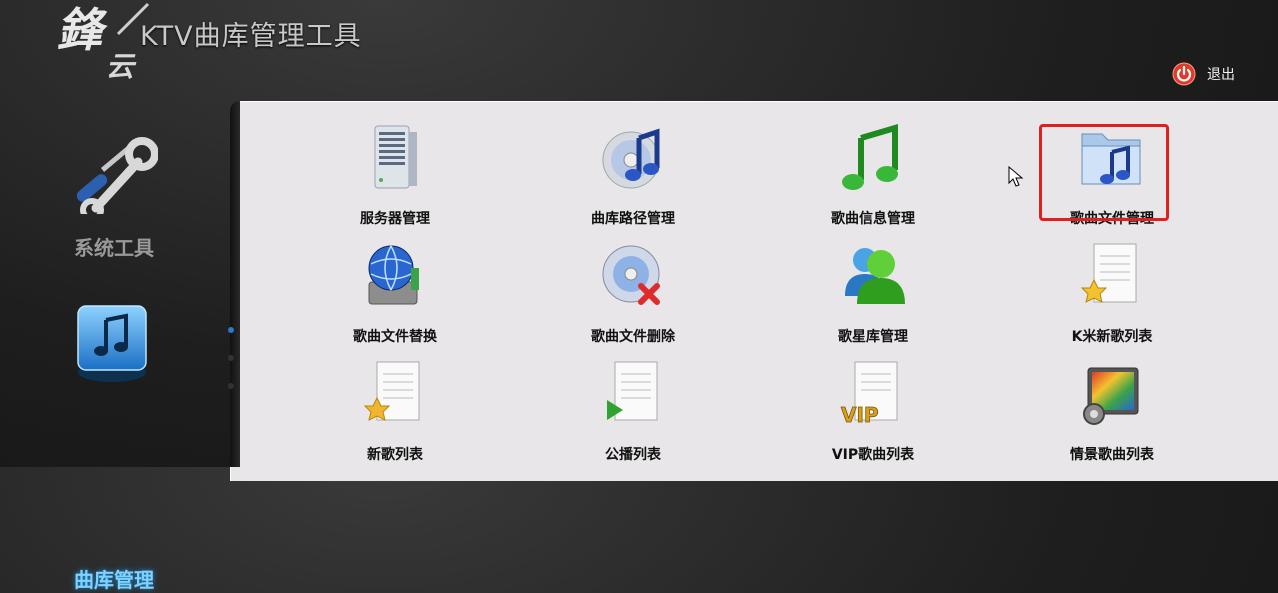 The width and height of the screenshot is (1278, 593). Describe the element at coordinates (1112, 455) in the screenshot. I see `grid-item-label: 情景歌曲列表` at that location.